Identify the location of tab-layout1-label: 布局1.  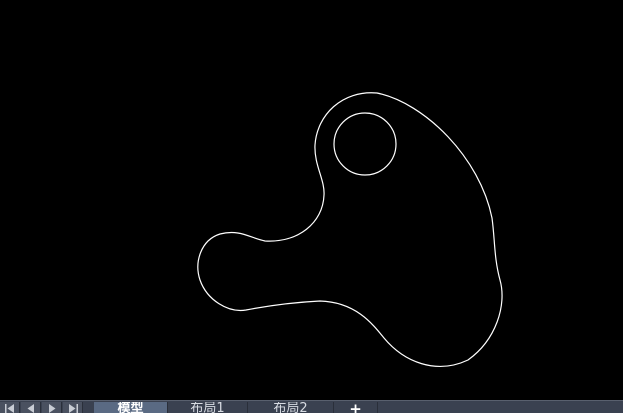
(207, 407).